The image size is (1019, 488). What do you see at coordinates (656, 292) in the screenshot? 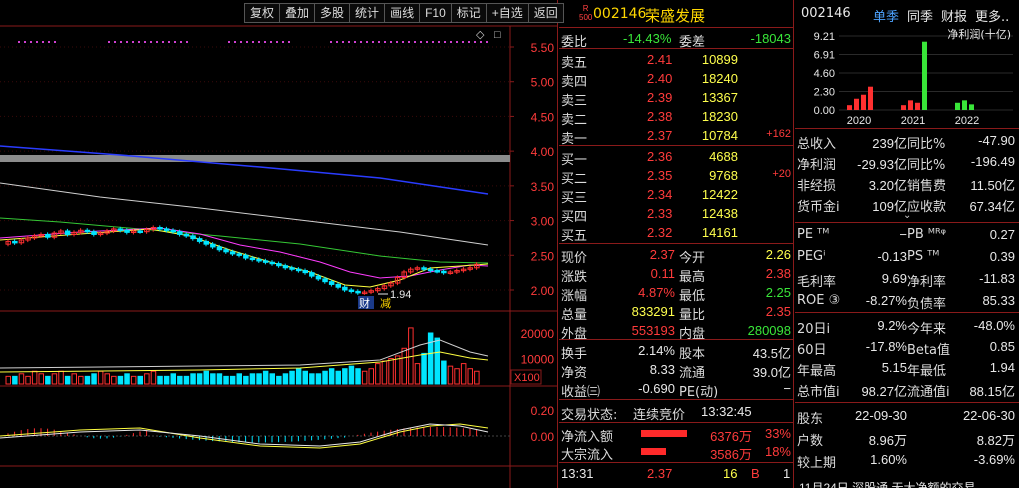
I see `stat-value: 4.87%` at bounding box center [656, 292].